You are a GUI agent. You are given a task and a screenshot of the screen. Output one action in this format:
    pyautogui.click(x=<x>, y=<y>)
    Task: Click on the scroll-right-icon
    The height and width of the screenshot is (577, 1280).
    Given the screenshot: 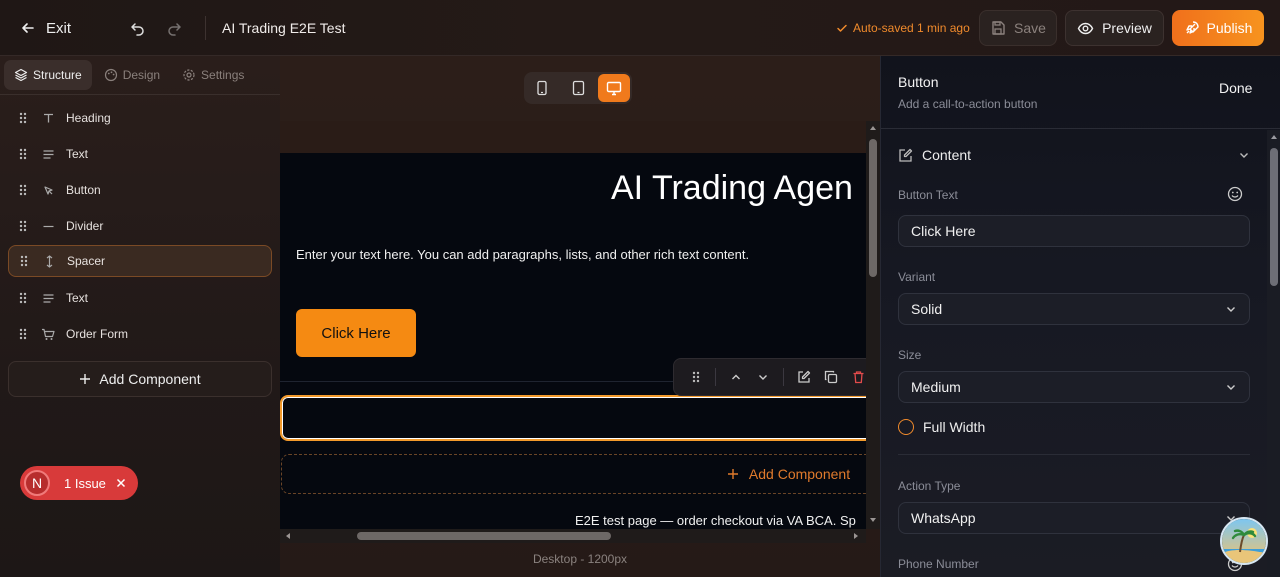 What is the action you would take?
    pyautogui.click(x=856, y=536)
    